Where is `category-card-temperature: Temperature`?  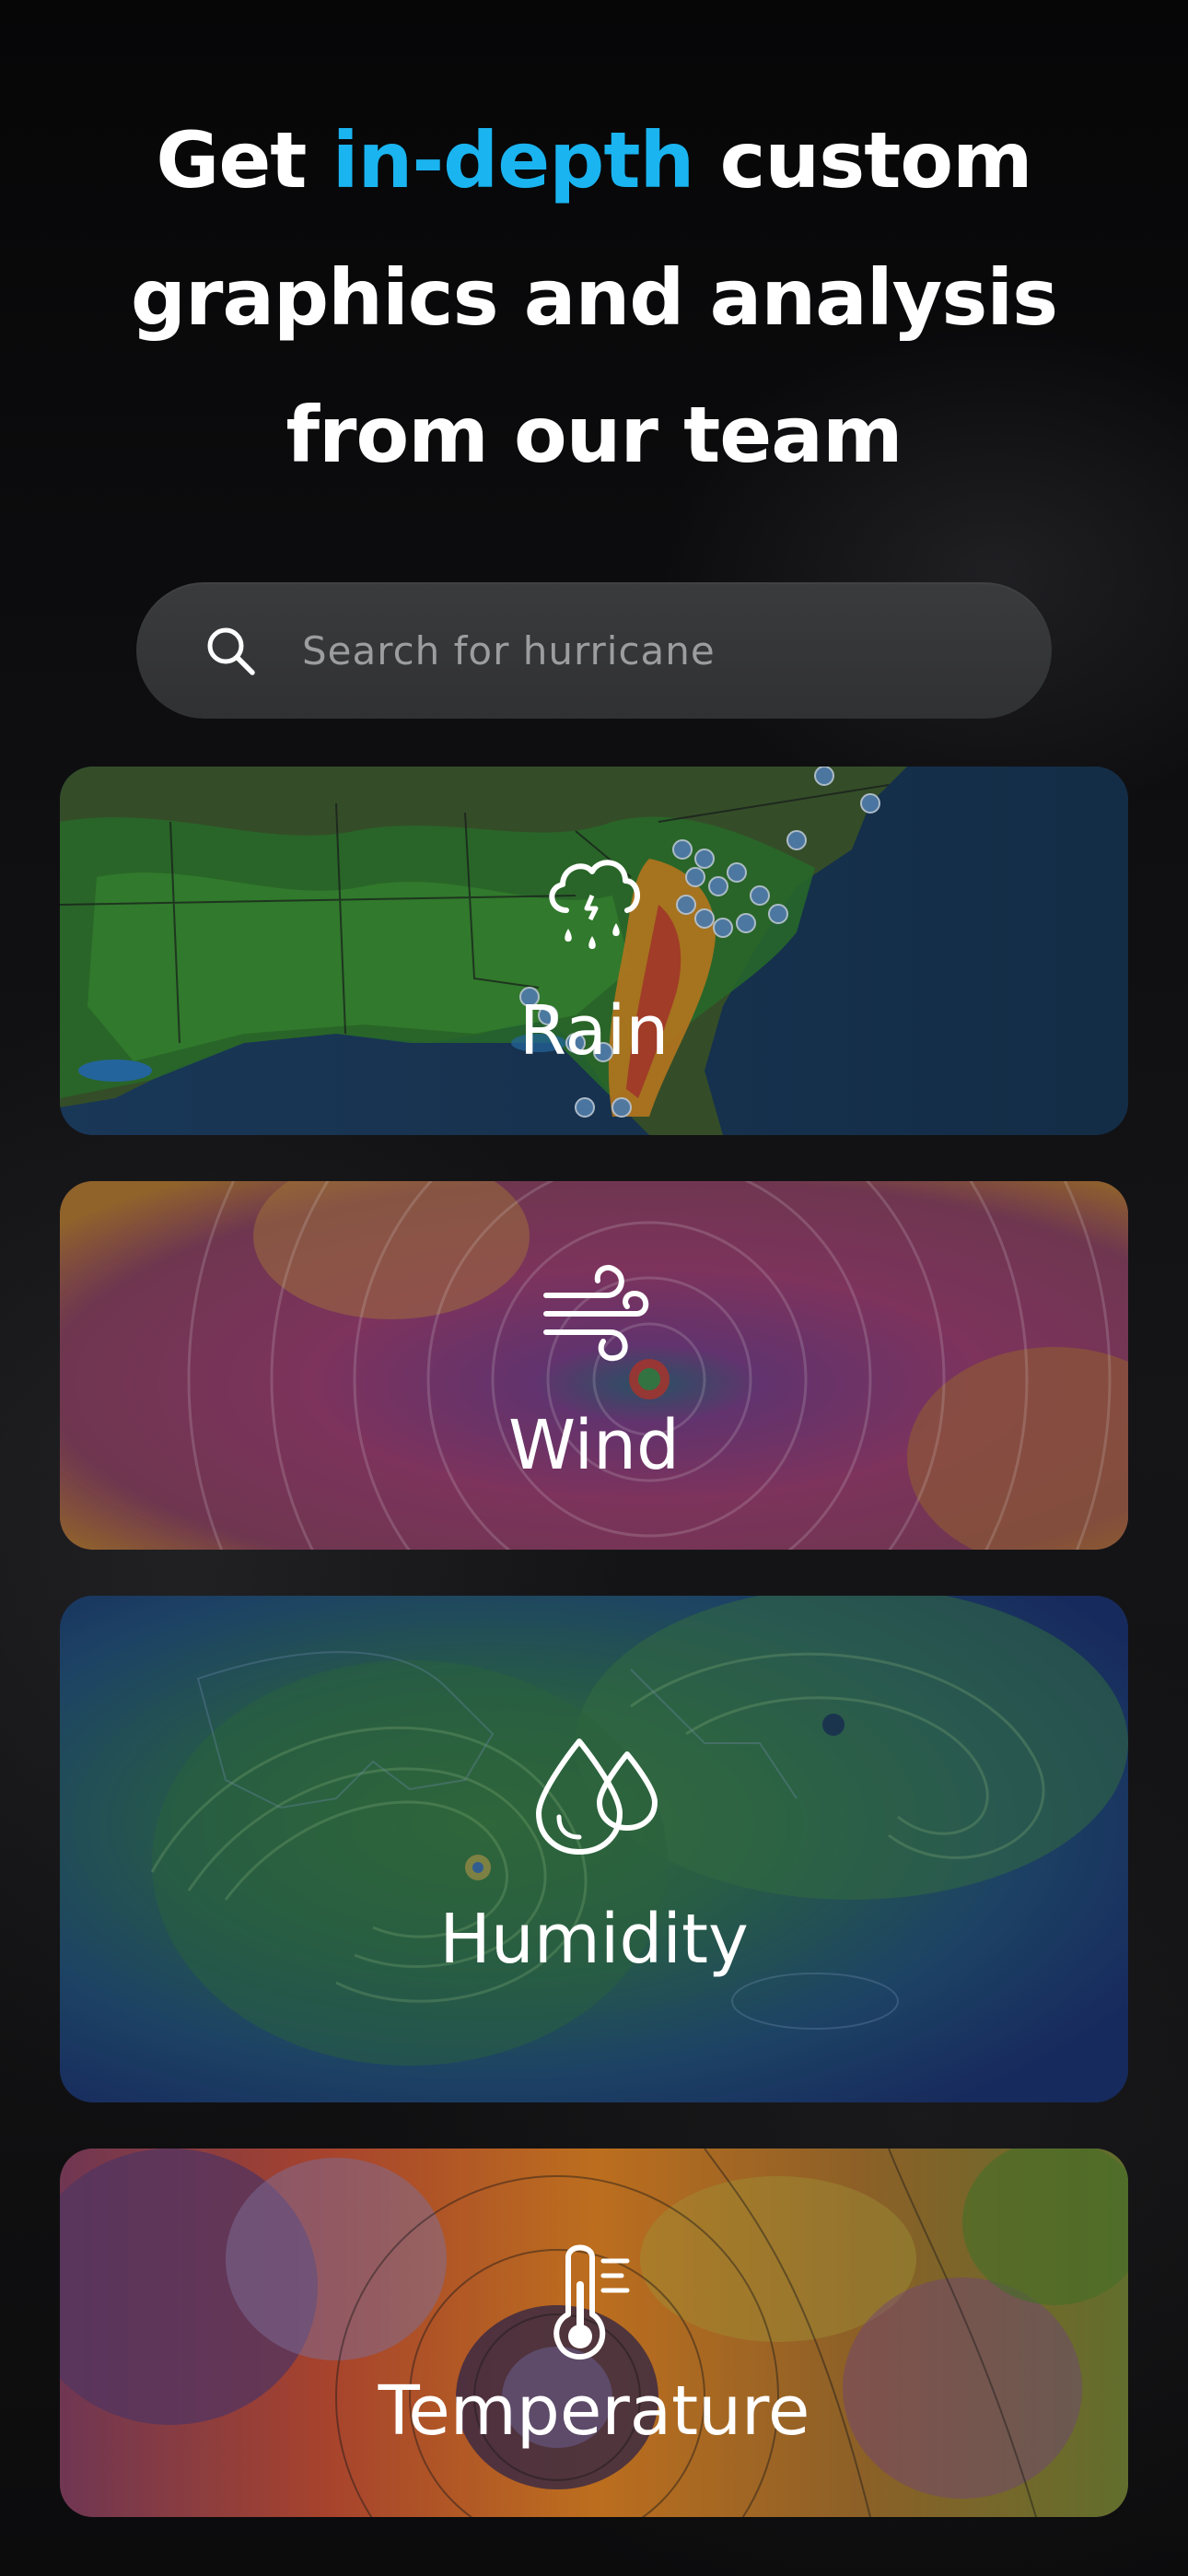
category-card-temperature: Temperature is located at coordinates (594, 2333).